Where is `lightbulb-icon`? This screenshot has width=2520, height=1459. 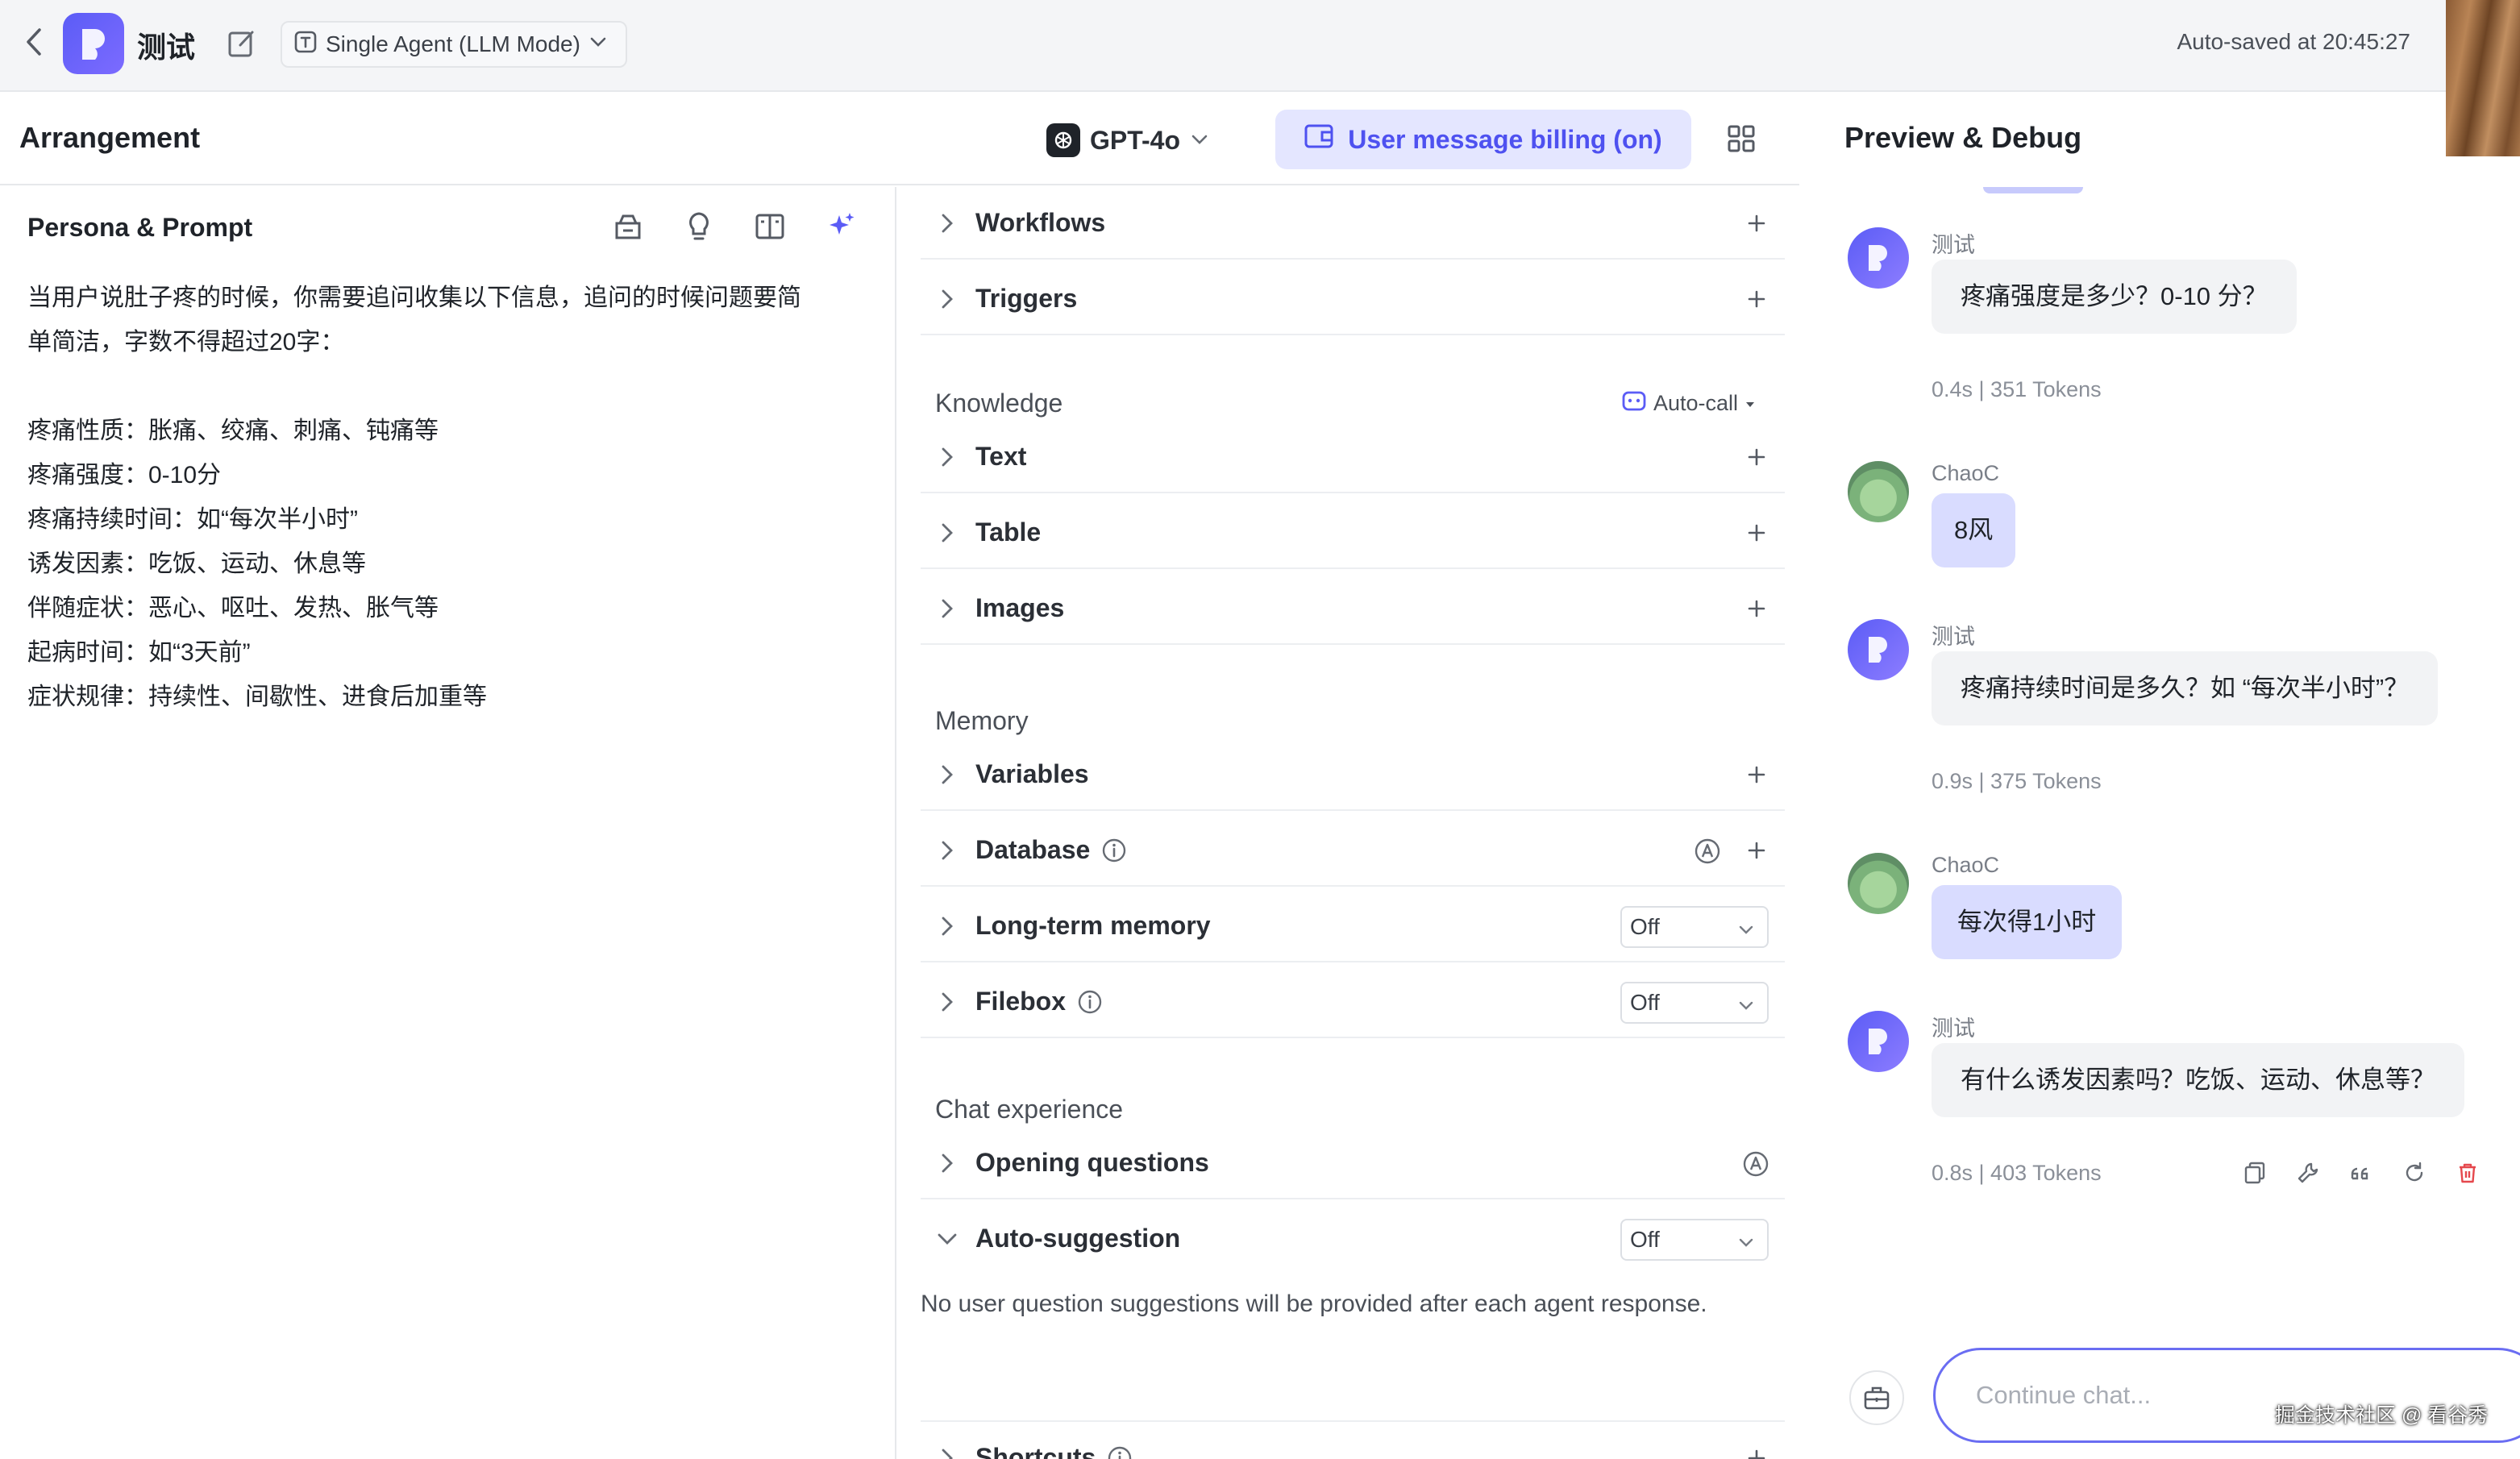
lightbulb-icon is located at coordinates (698, 226).